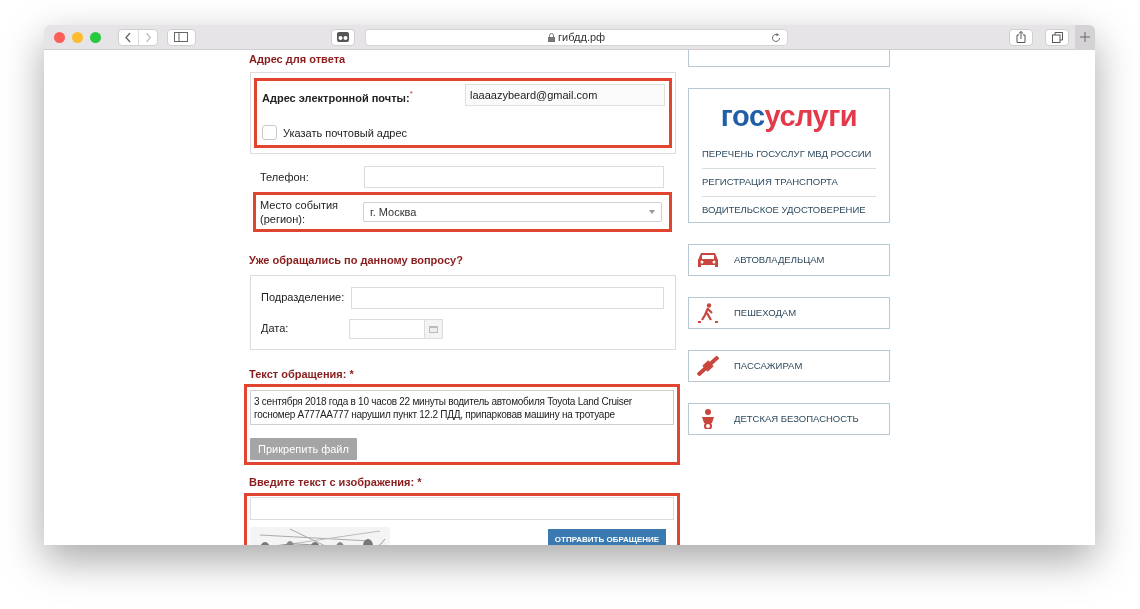 Image resolution: width=1140 pixels, height=609 pixels. Describe the element at coordinates (342, 37) in the screenshot. I see `tab-overview-icon` at that location.